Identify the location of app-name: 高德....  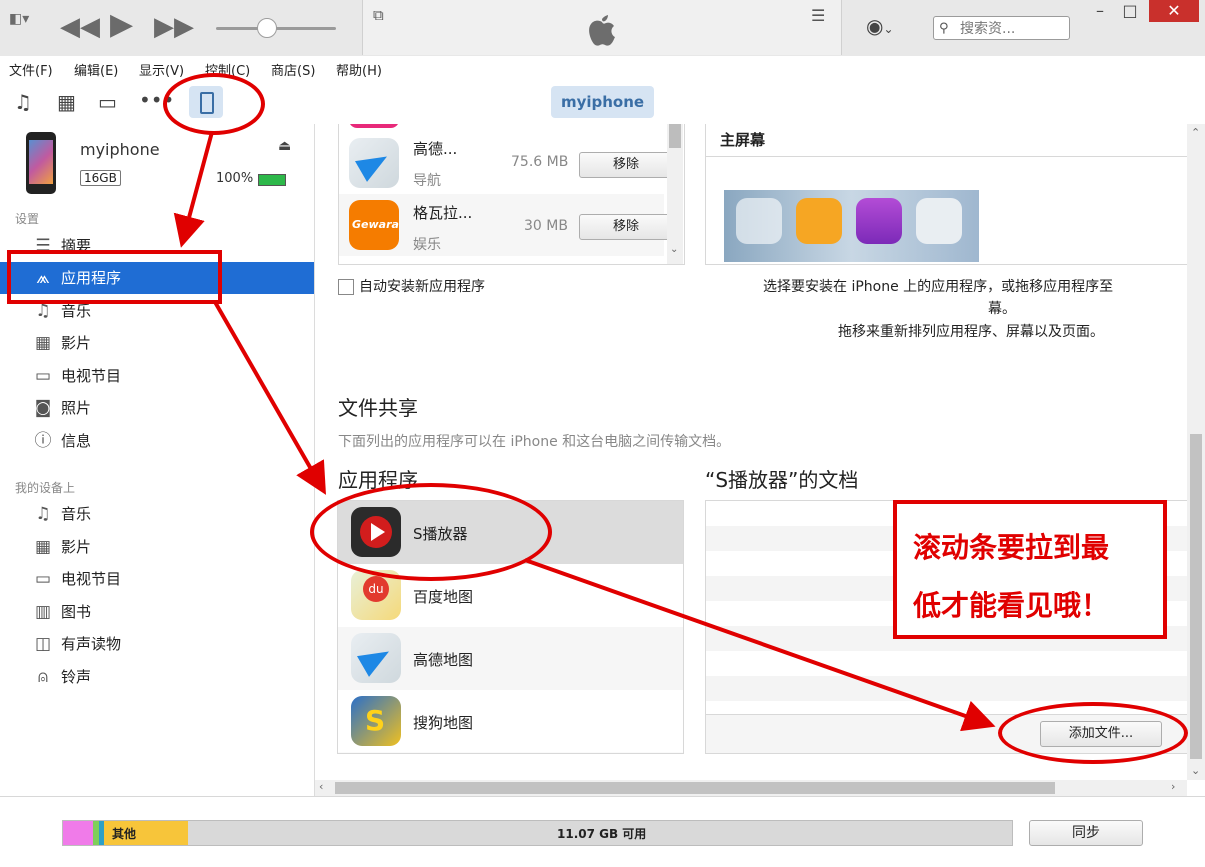
(435, 149).